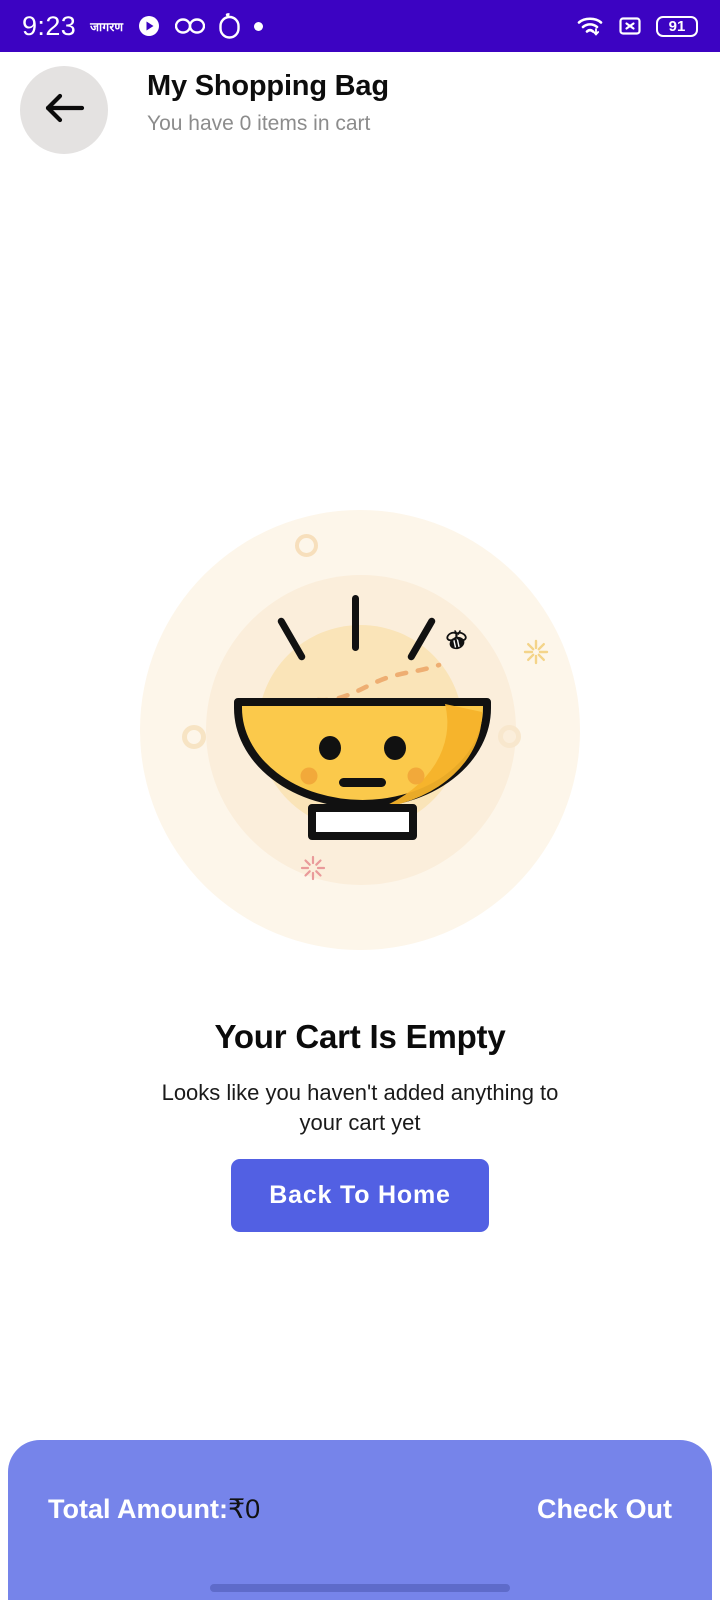 This screenshot has width=720, height=1600. What do you see at coordinates (355, 623) in the screenshot?
I see `steam-line-center` at bounding box center [355, 623].